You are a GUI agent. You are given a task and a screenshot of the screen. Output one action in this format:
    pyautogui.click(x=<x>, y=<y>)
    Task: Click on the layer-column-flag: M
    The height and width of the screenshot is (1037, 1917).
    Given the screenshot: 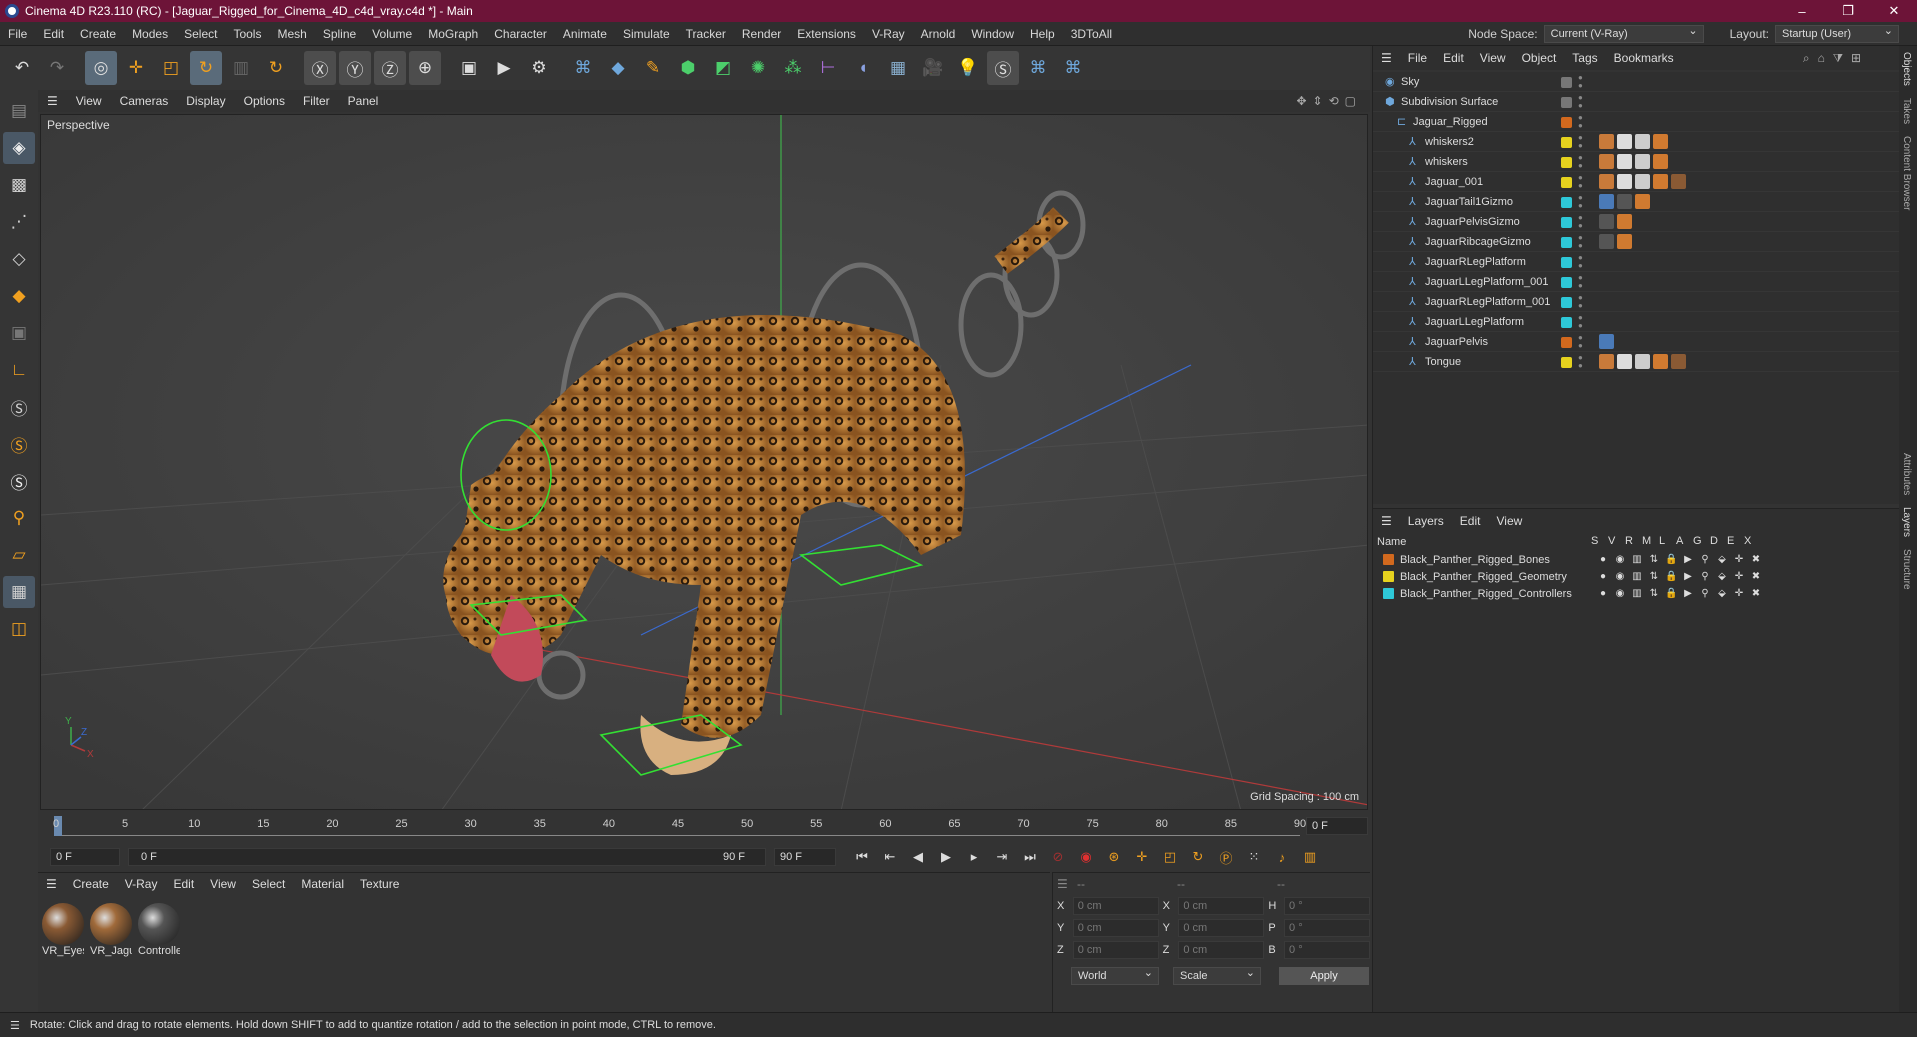 What is the action you would take?
    pyautogui.click(x=1646, y=541)
    